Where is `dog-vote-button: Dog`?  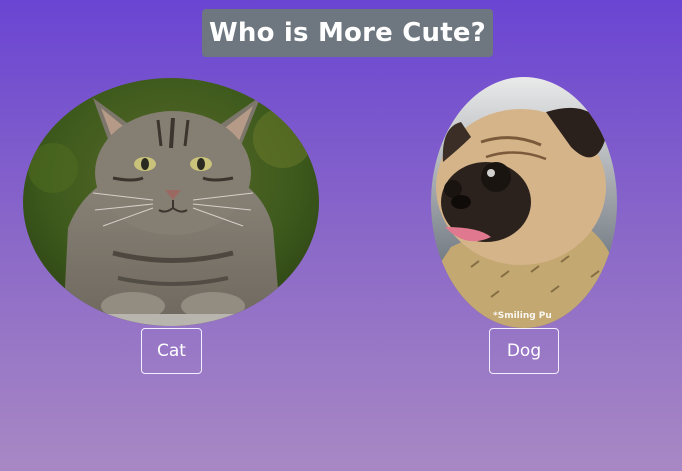
dog-vote-button: Dog is located at coordinates (524, 351).